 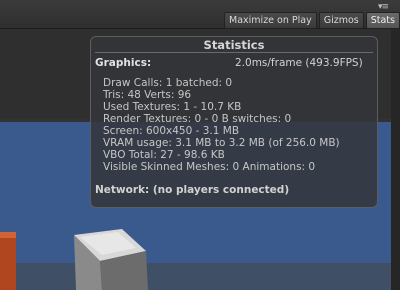 I want to click on toolbar-buttons: Maximize on Play Gizmos Stats, so click(x=311, y=20).